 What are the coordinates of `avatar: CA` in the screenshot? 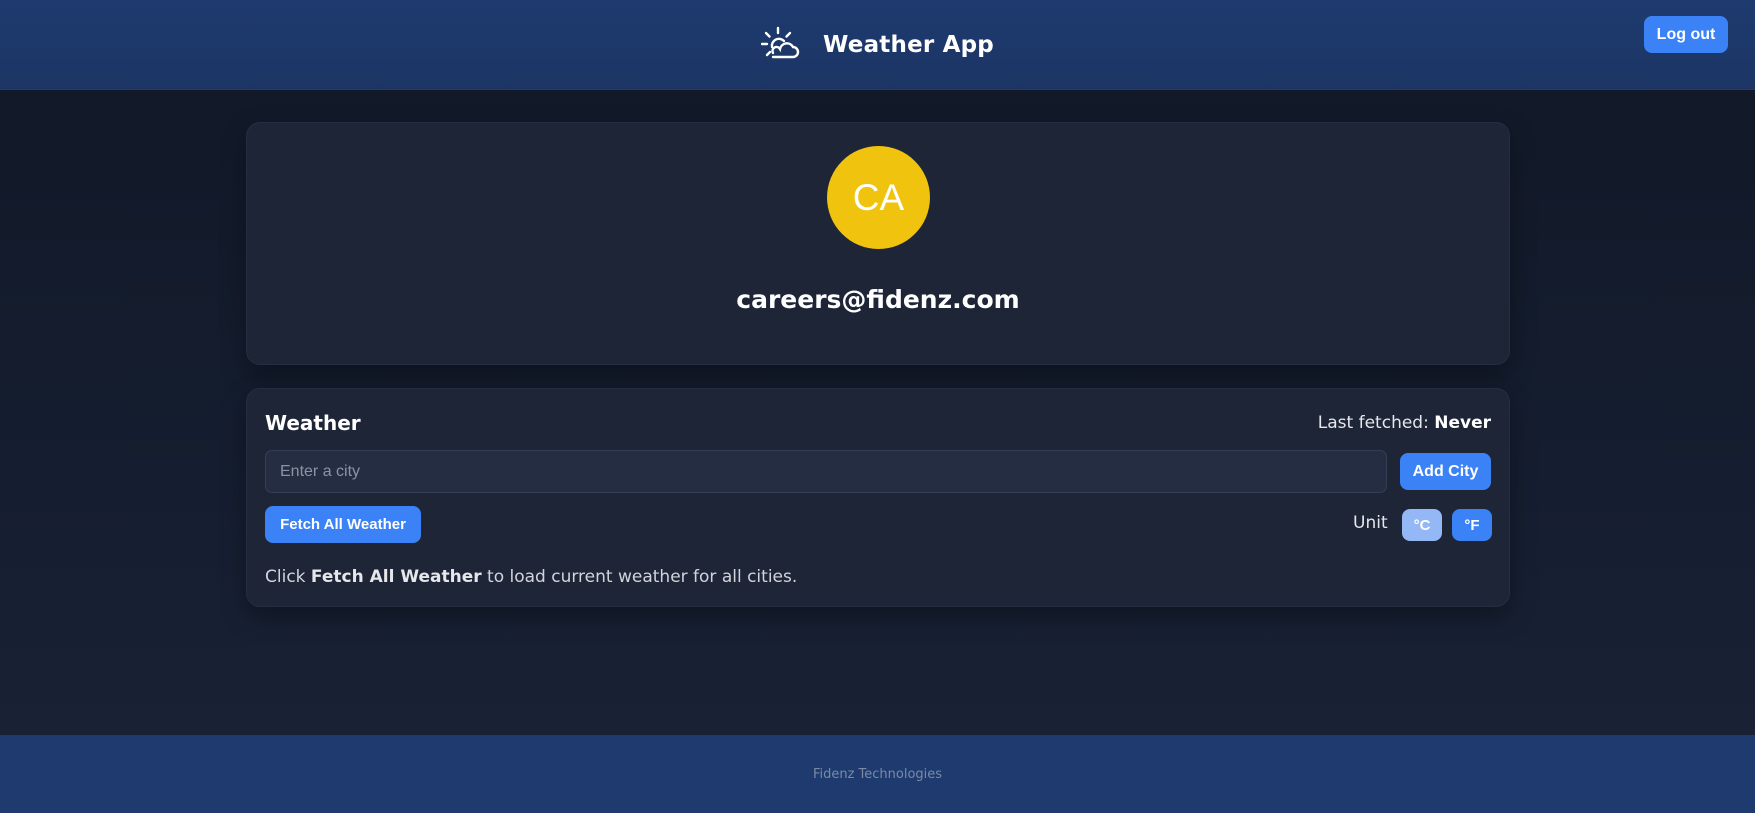 It's located at (878, 197).